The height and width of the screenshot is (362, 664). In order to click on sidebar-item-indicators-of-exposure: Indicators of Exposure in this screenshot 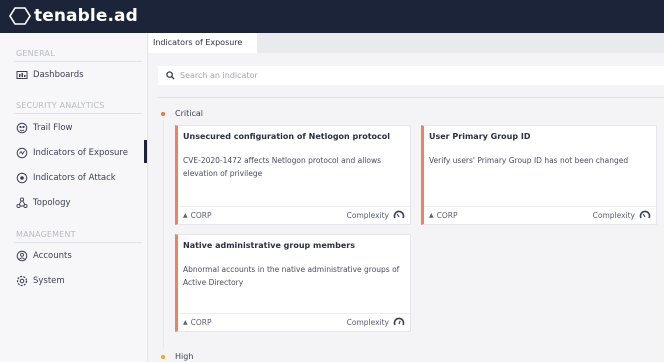, I will do `click(72, 153)`.